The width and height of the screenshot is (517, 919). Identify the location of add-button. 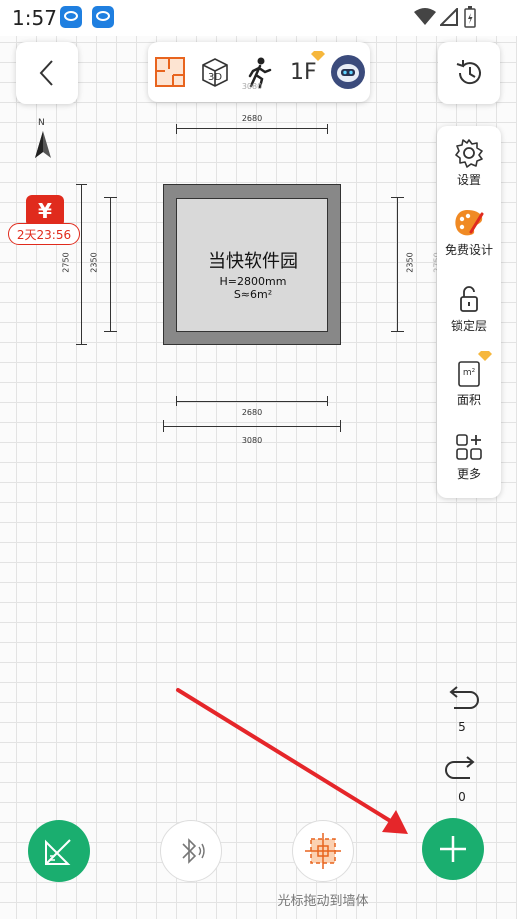
(453, 849).